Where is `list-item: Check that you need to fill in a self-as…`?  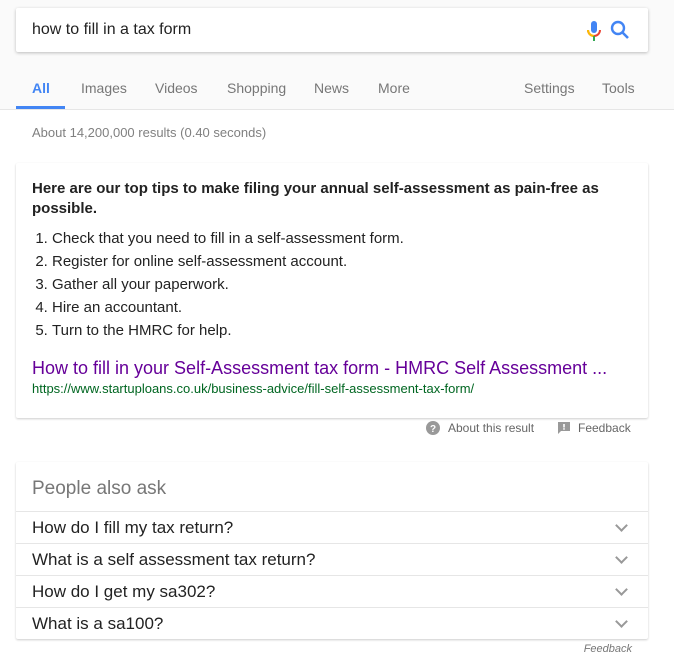 list-item: Check that you need to fill in a self-as… is located at coordinates (342, 238).